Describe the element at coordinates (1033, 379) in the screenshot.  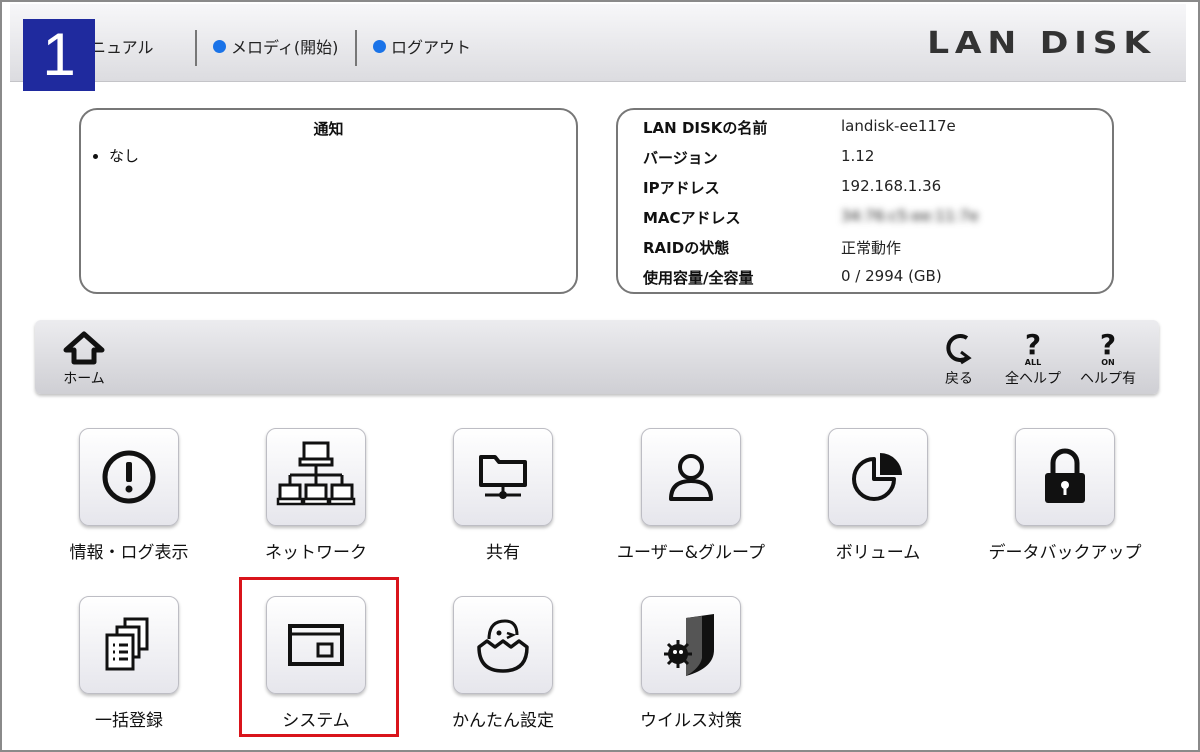
I see `all-help-label: 全ヘルプ` at that location.